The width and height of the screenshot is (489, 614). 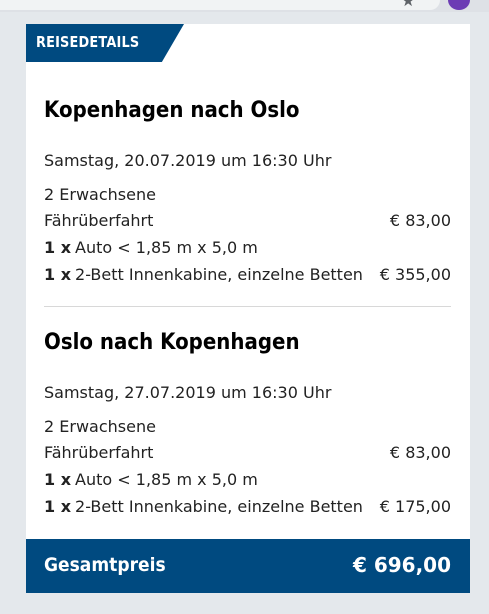 What do you see at coordinates (172, 110) in the screenshot?
I see `route-title-outbound: Kopenhagen nach Oslo` at bounding box center [172, 110].